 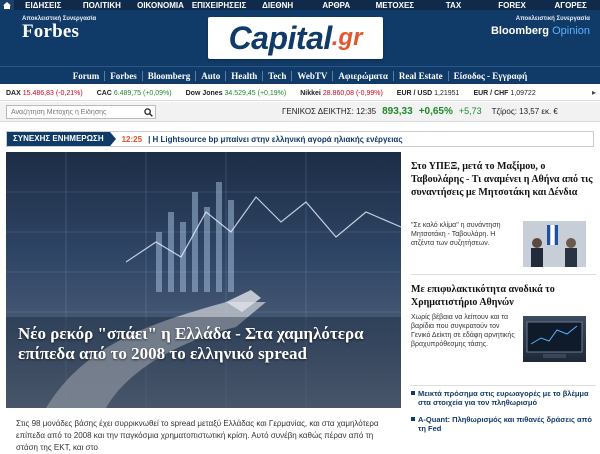 I want to click on ticker-name: Nikkei, so click(x=310, y=93).